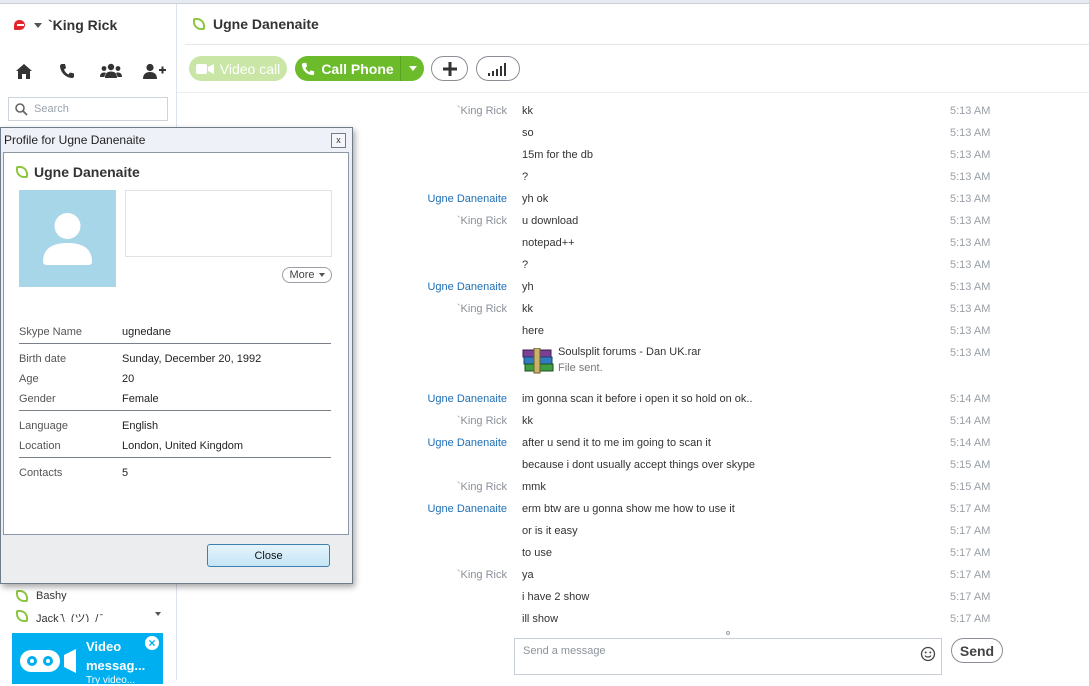 The width and height of the screenshot is (1089, 686). I want to click on close-button: Close, so click(268, 555).